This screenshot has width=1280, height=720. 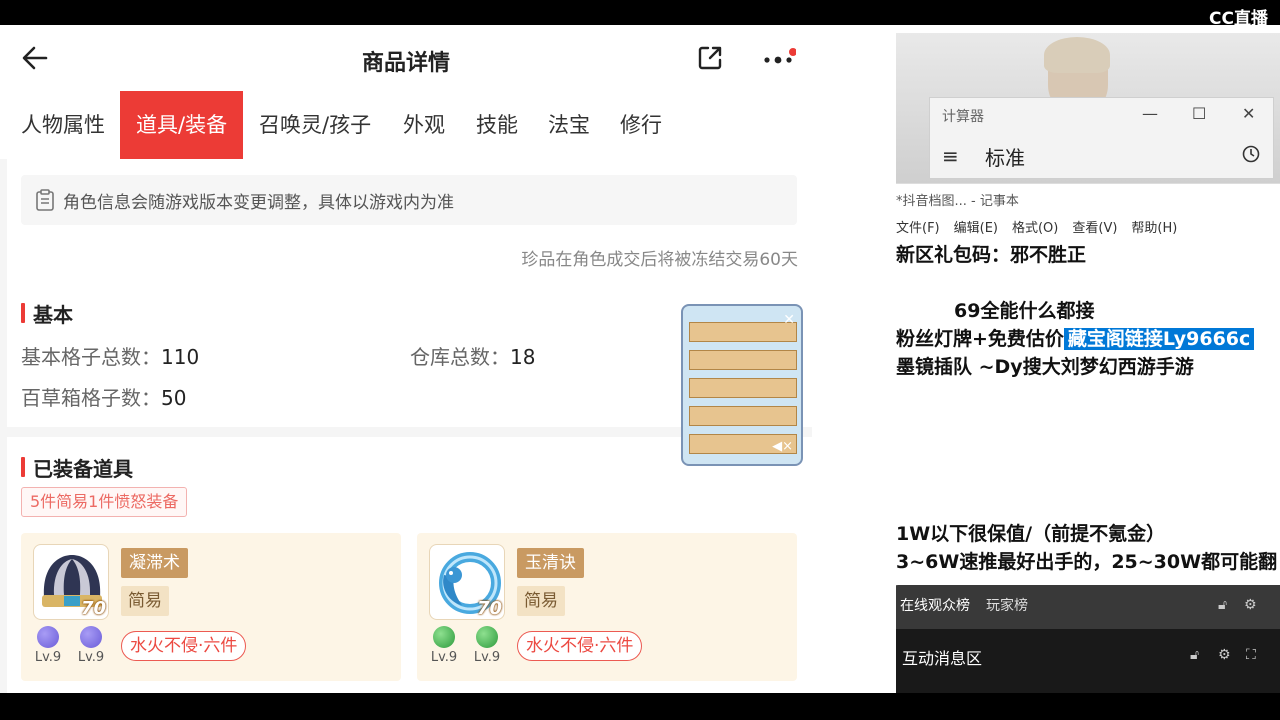 I want to click on tab-skills: 技能, so click(x=497, y=125).